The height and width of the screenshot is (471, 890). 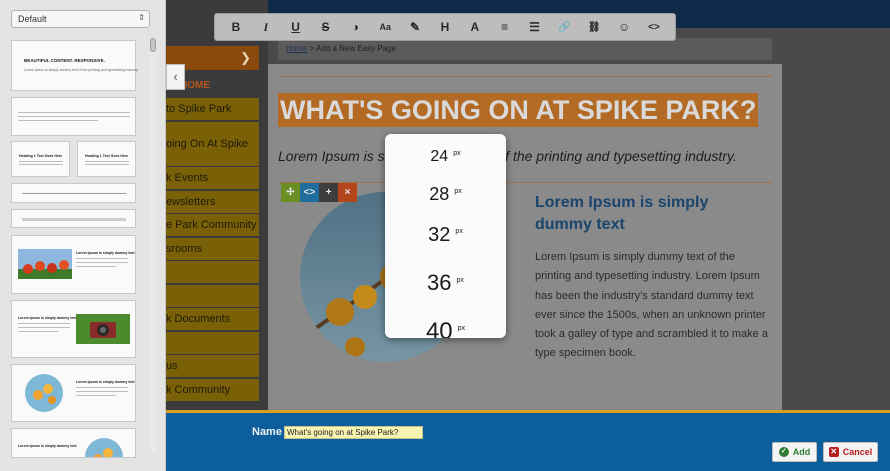 I want to click on size-option-36: 36 px, so click(x=445, y=283).